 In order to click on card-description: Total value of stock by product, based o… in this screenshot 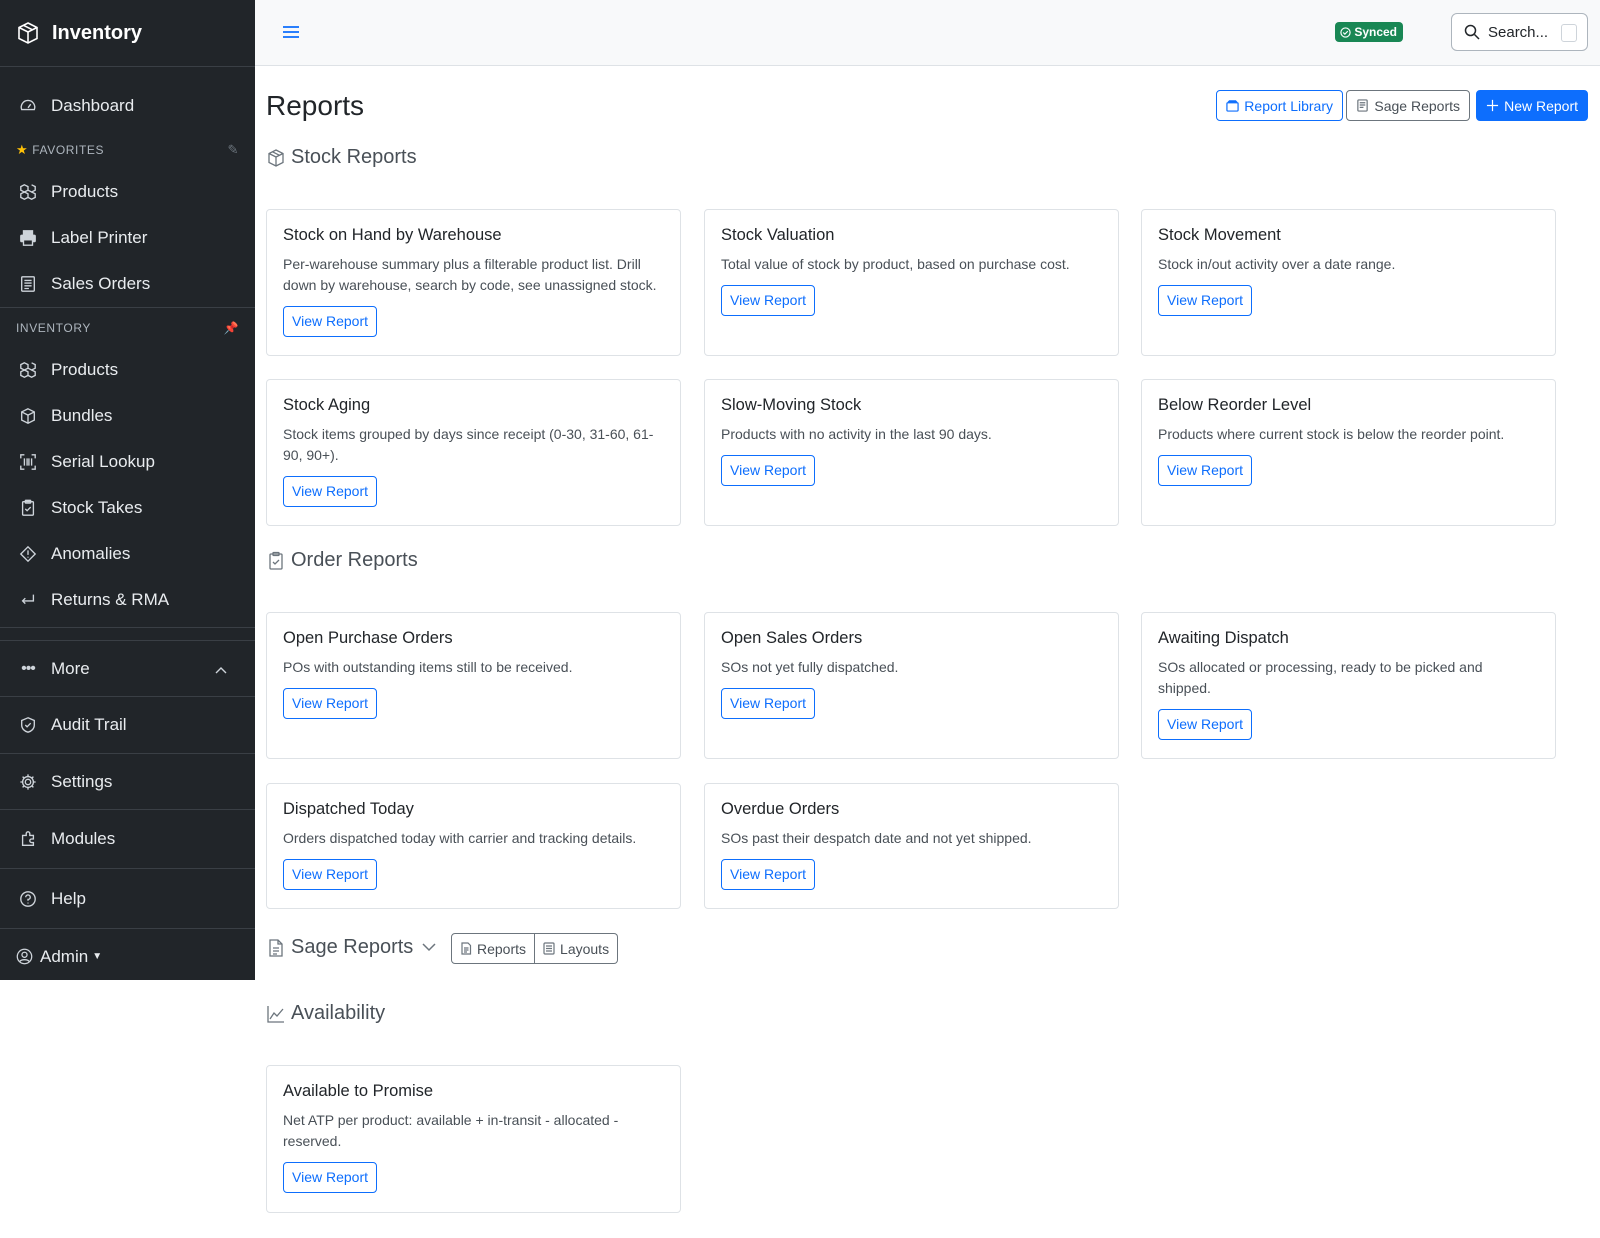, I will do `click(895, 264)`.